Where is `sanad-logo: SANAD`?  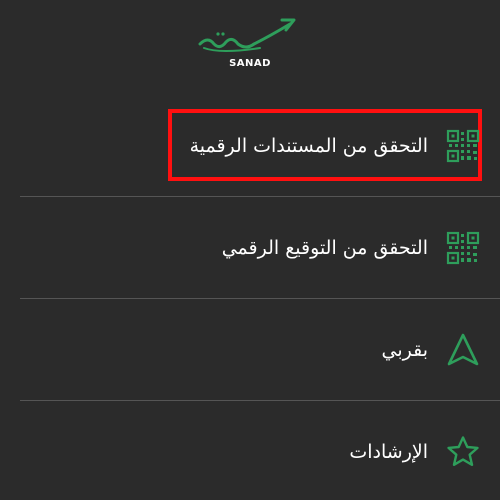
sanad-logo: SANAD is located at coordinates (250, 44).